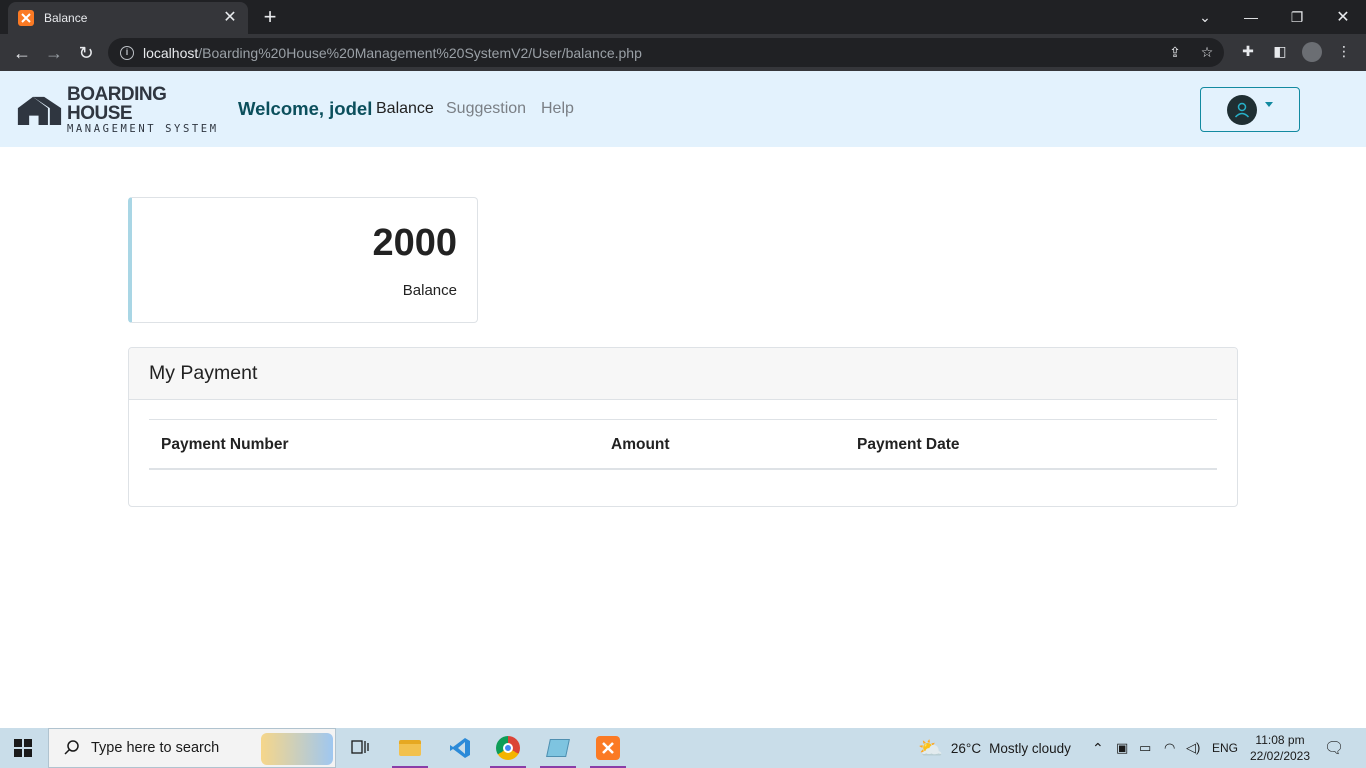 The width and height of the screenshot is (1366, 768). What do you see at coordinates (966, 748) in the screenshot?
I see `weather-temp: 26°C` at bounding box center [966, 748].